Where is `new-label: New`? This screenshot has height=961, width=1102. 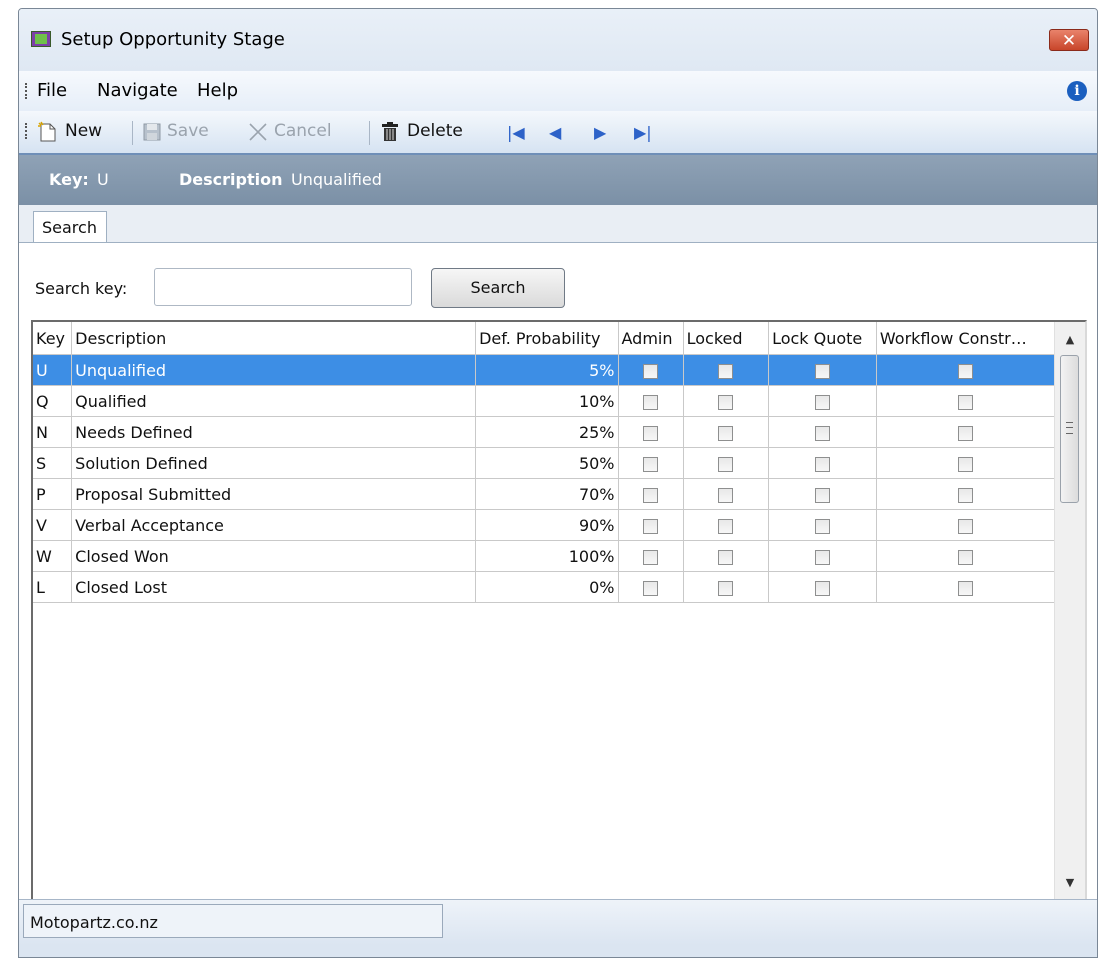
new-label: New is located at coordinates (84, 131).